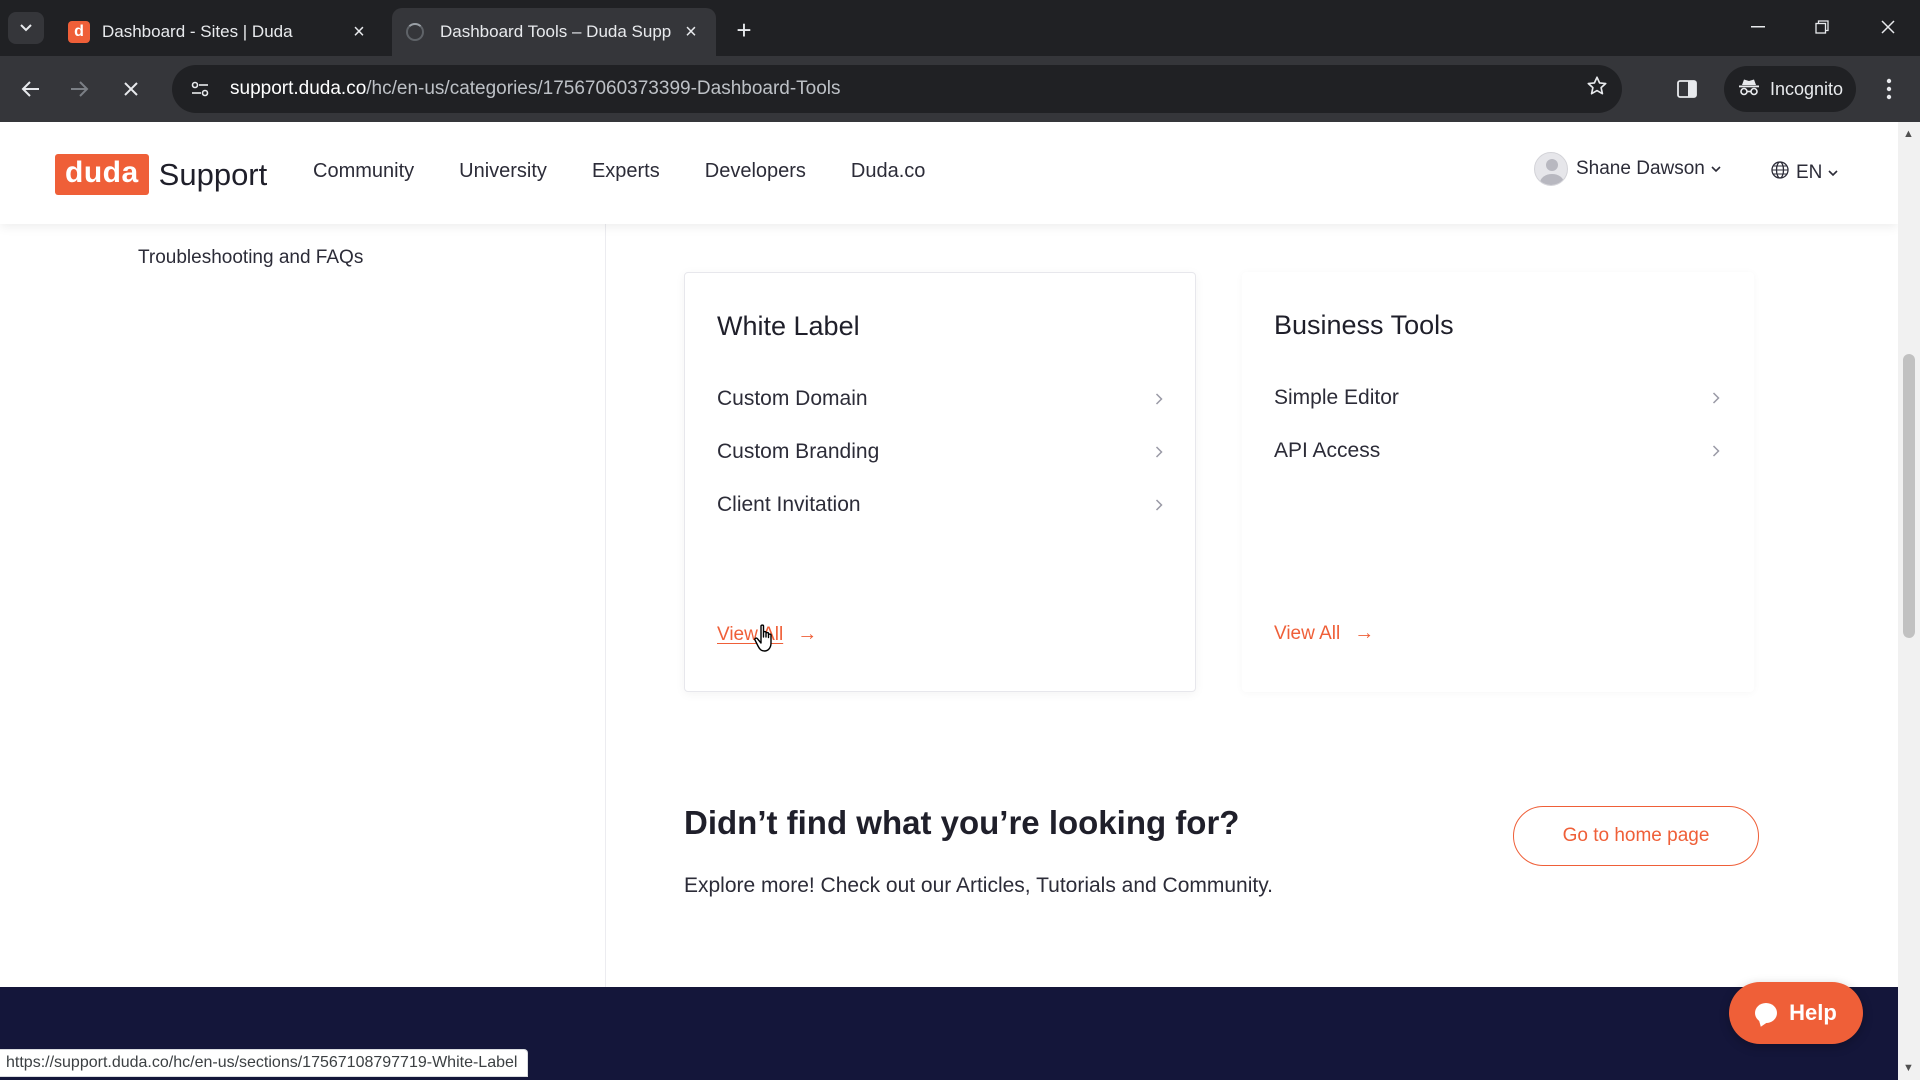 The image size is (1920, 1080). Describe the element at coordinates (940, 505) in the screenshot. I see `section-link-client-invitation: Client Invitation` at that location.